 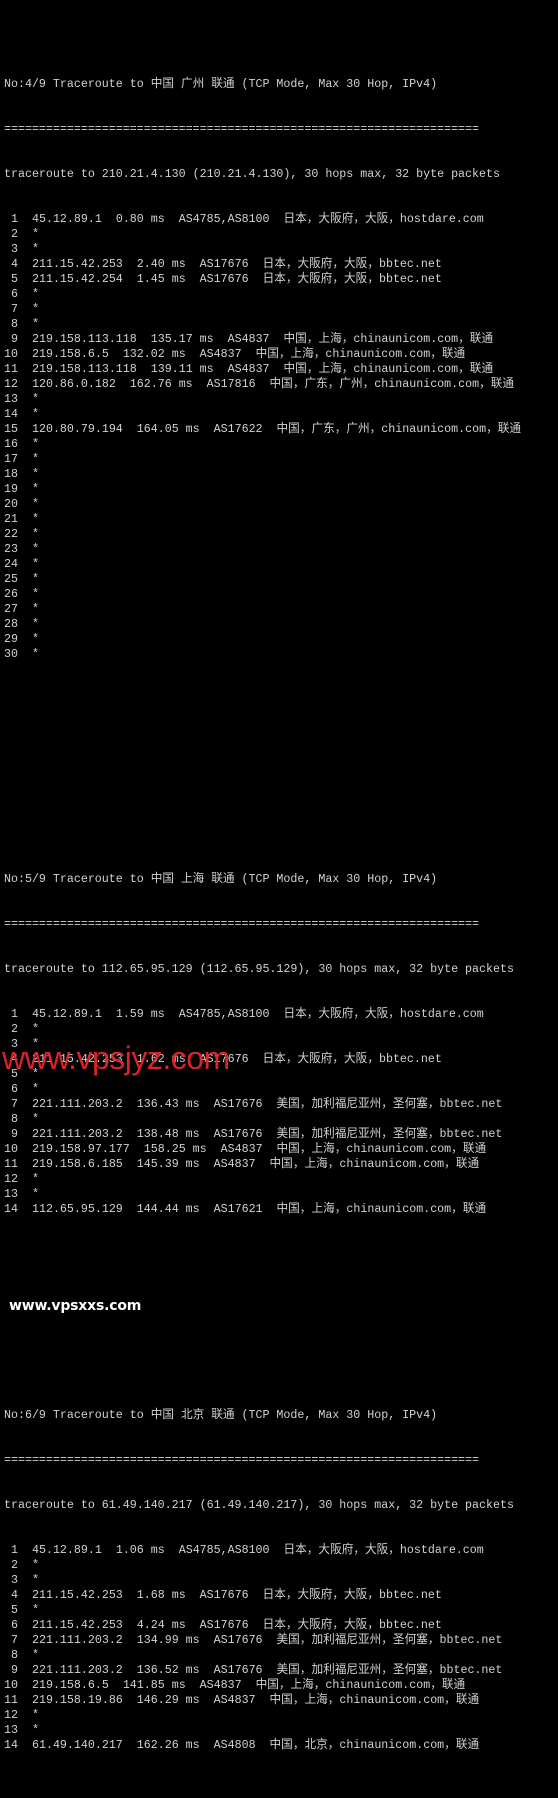 I want to click on hop-ip: 61.49.140.217, so click(x=77, y=1745).